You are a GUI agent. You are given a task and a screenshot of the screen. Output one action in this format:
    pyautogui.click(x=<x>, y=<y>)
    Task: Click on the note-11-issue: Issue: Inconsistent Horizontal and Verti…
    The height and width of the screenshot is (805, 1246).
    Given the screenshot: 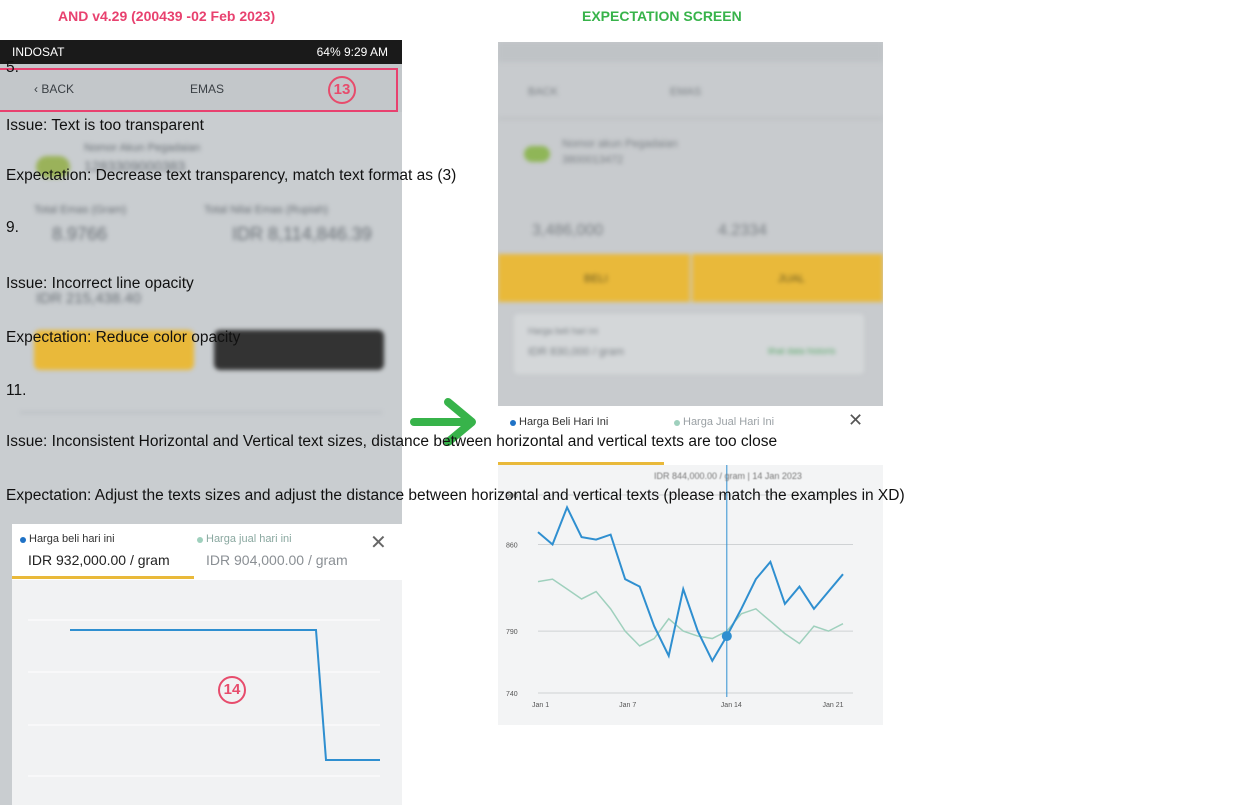 What is the action you would take?
    pyautogui.click(x=392, y=441)
    